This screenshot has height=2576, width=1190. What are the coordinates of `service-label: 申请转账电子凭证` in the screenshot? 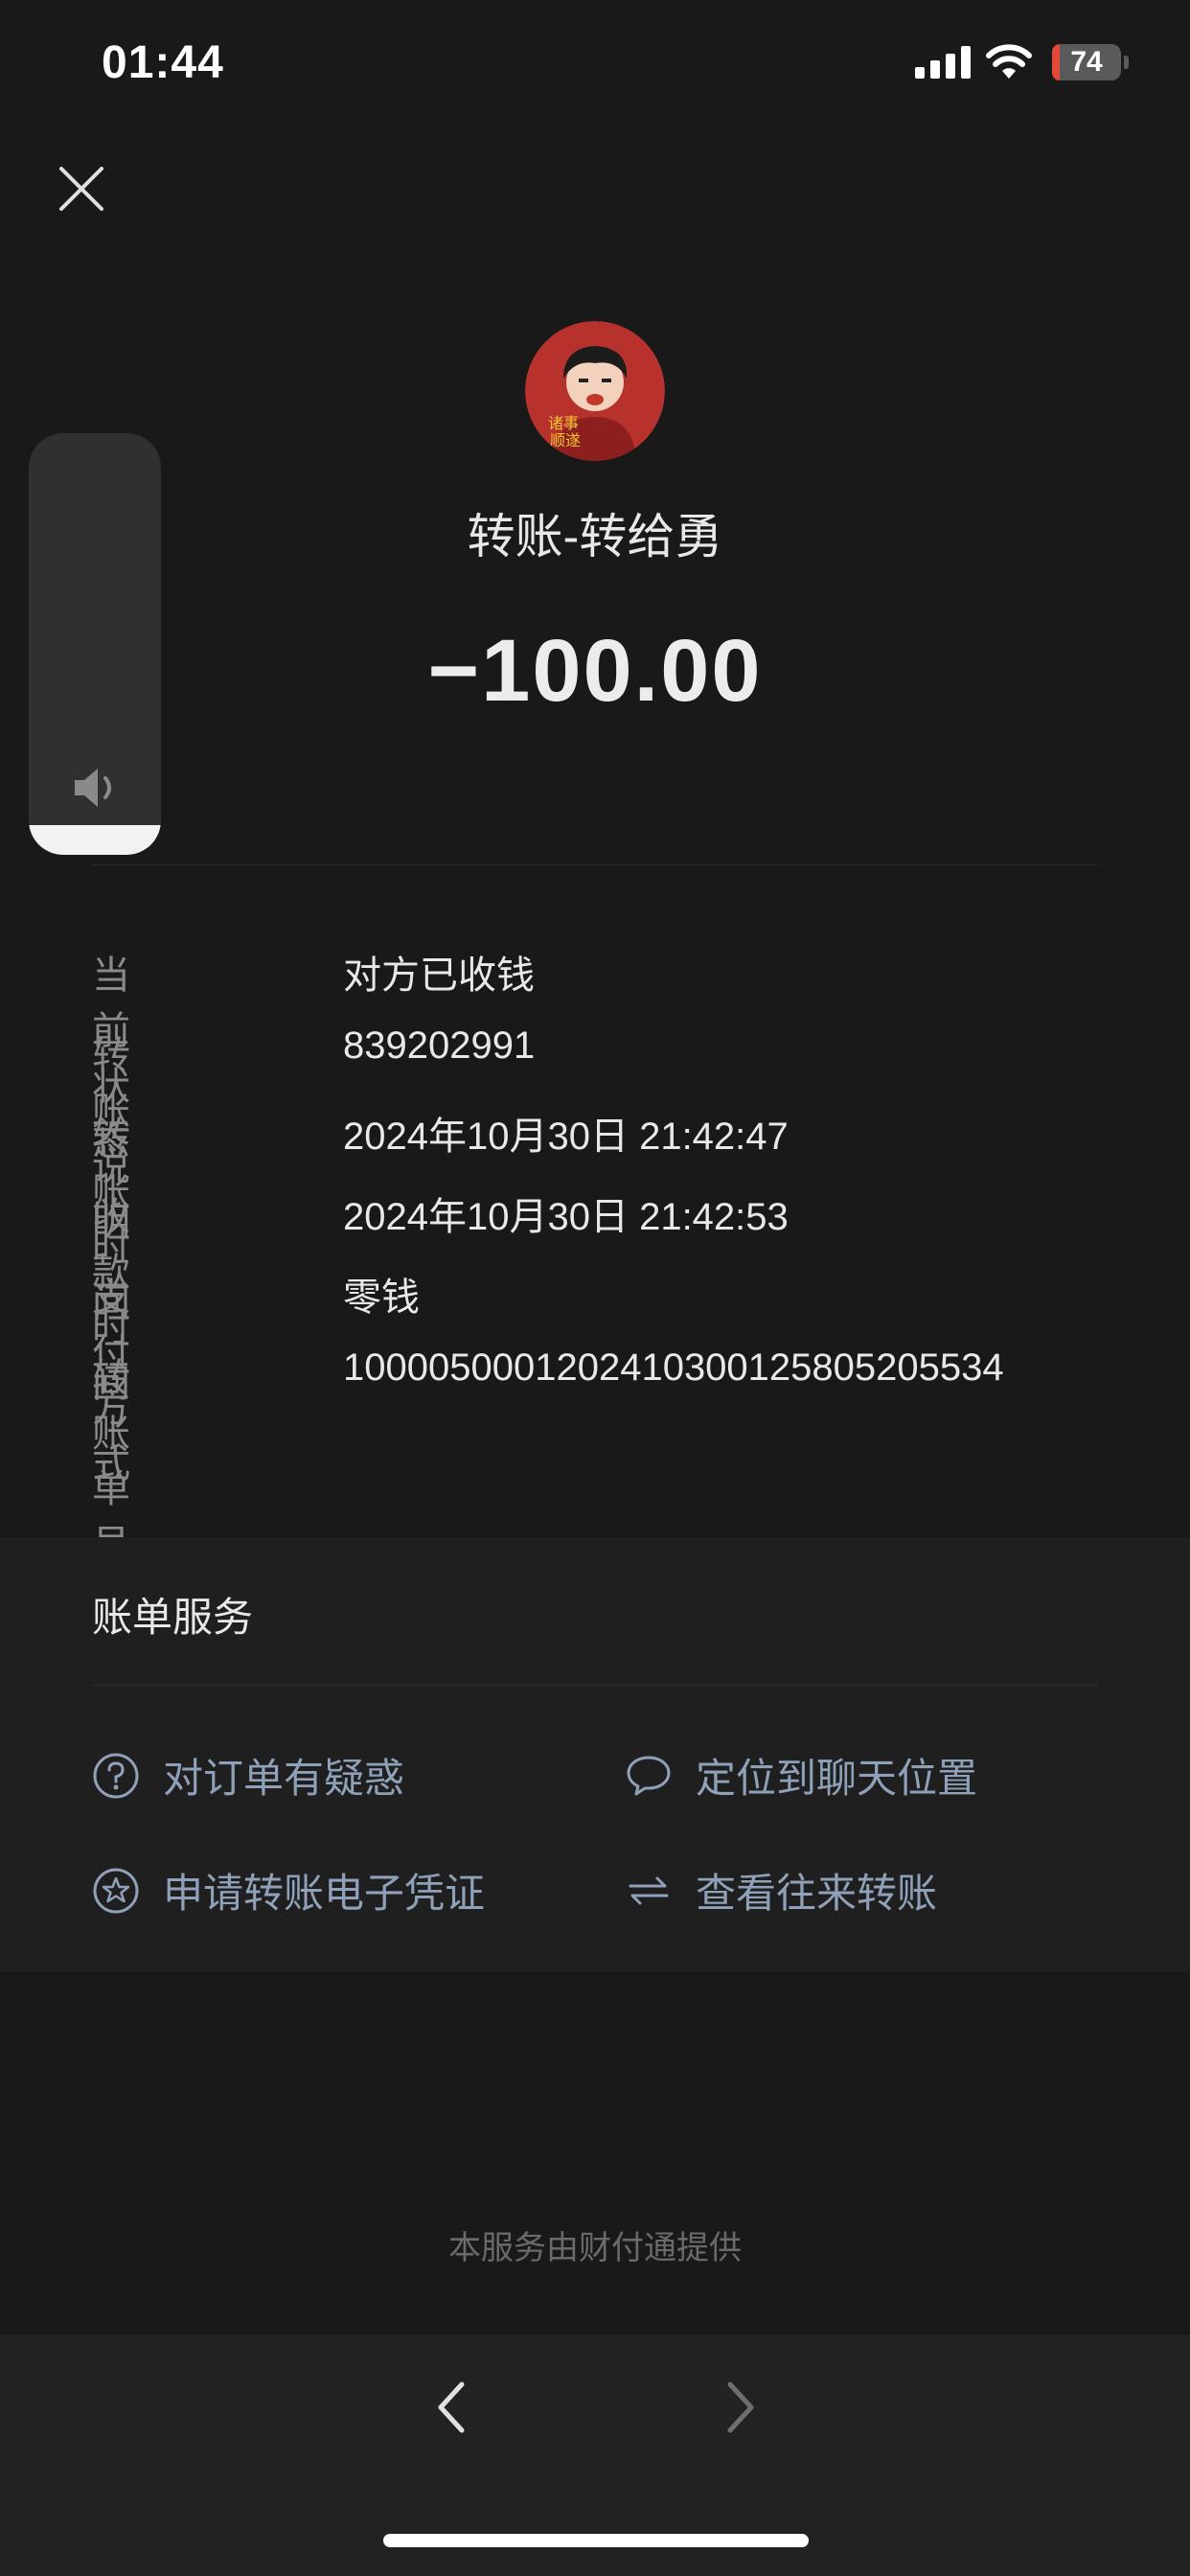 It's located at (325, 1893).